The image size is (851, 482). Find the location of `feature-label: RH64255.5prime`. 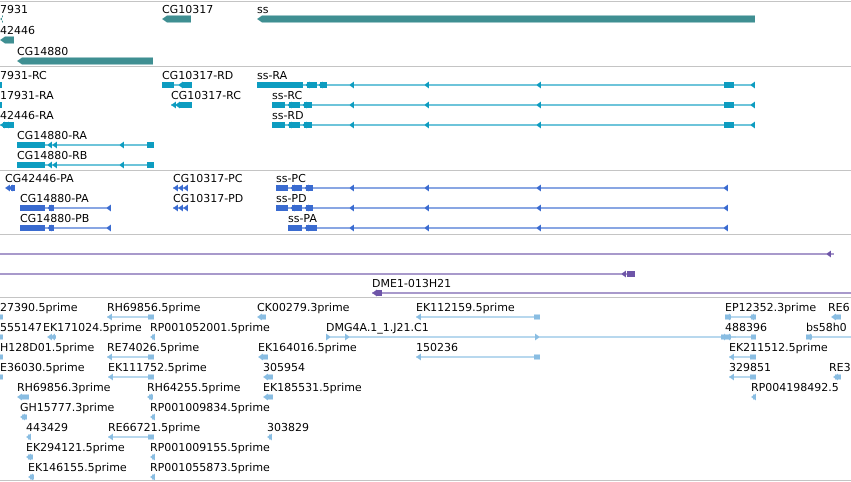

feature-label: RH64255.5prime is located at coordinates (193, 387).